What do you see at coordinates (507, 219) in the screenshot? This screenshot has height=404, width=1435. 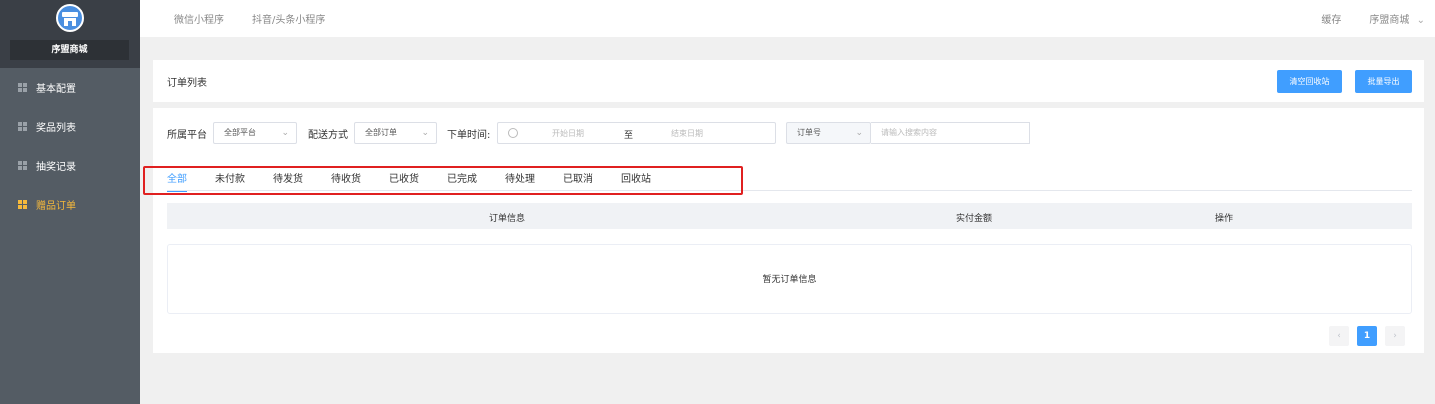 I see `column-order-info: 订单信息` at bounding box center [507, 219].